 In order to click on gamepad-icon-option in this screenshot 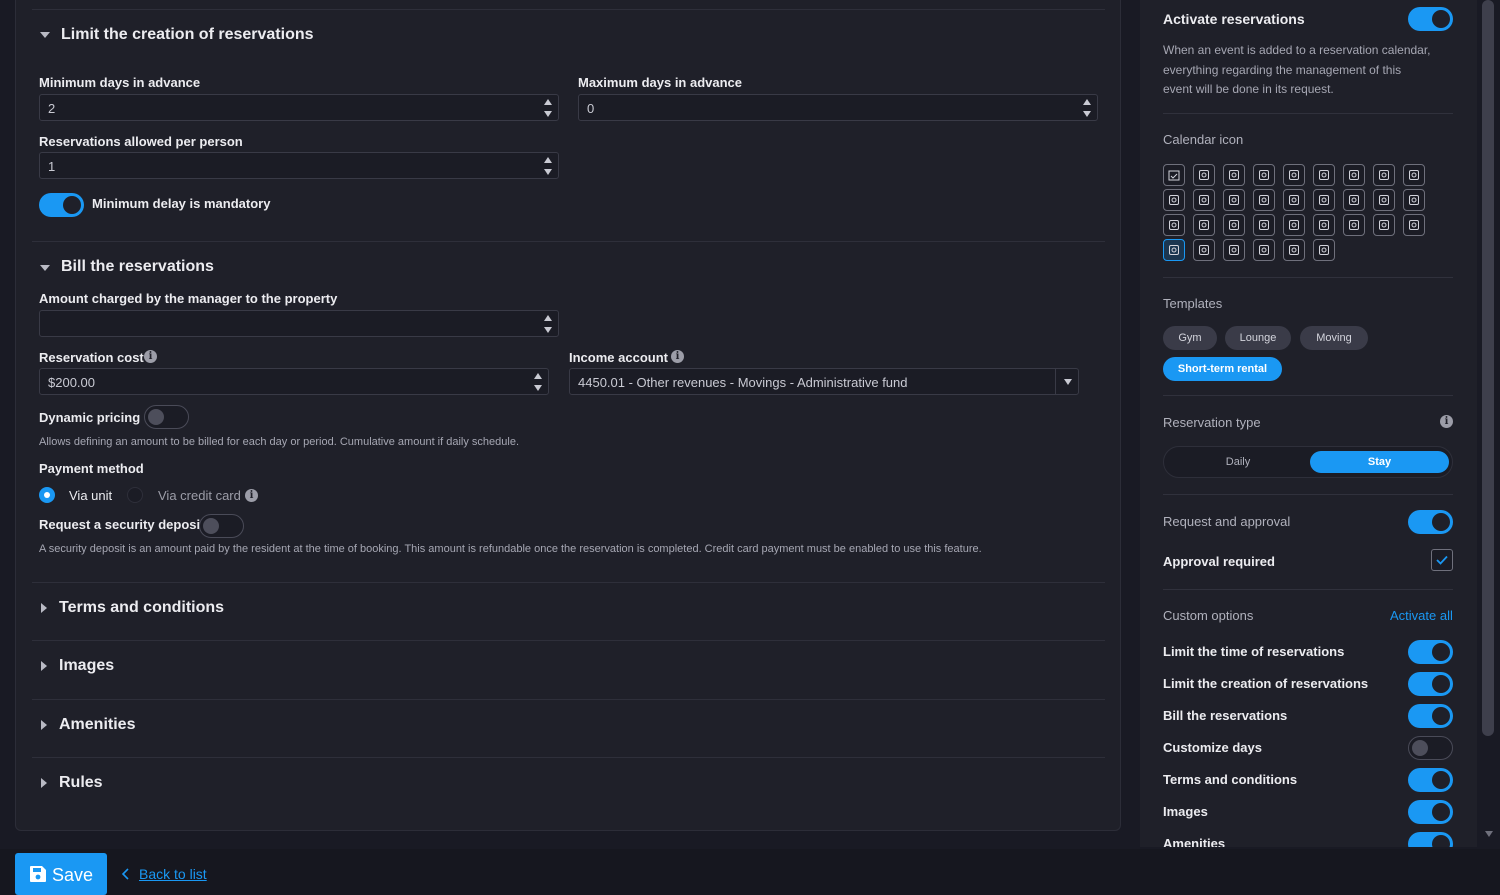, I will do `click(1324, 225)`.